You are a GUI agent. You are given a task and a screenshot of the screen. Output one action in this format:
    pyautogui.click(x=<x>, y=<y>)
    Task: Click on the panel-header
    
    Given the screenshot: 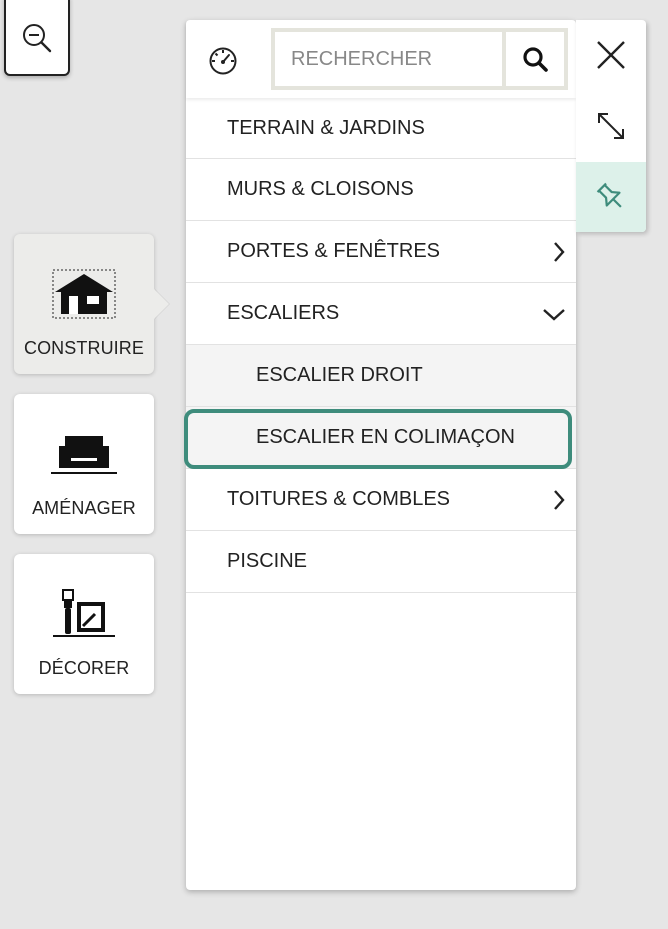 What is the action you would take?
    pyautogui.click(x=381, y=59)
    